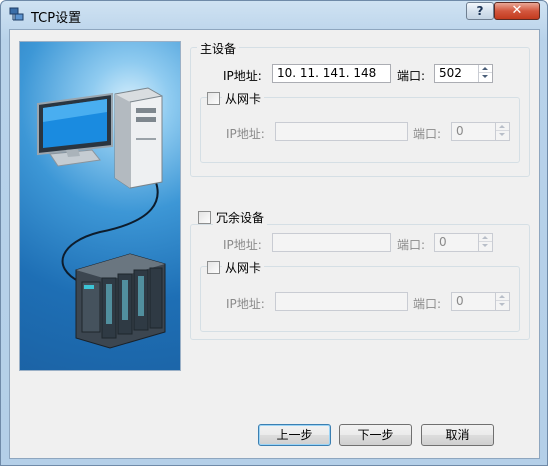  I want to click on redundant-slave-port-label: 端口:, so click(427, 304).